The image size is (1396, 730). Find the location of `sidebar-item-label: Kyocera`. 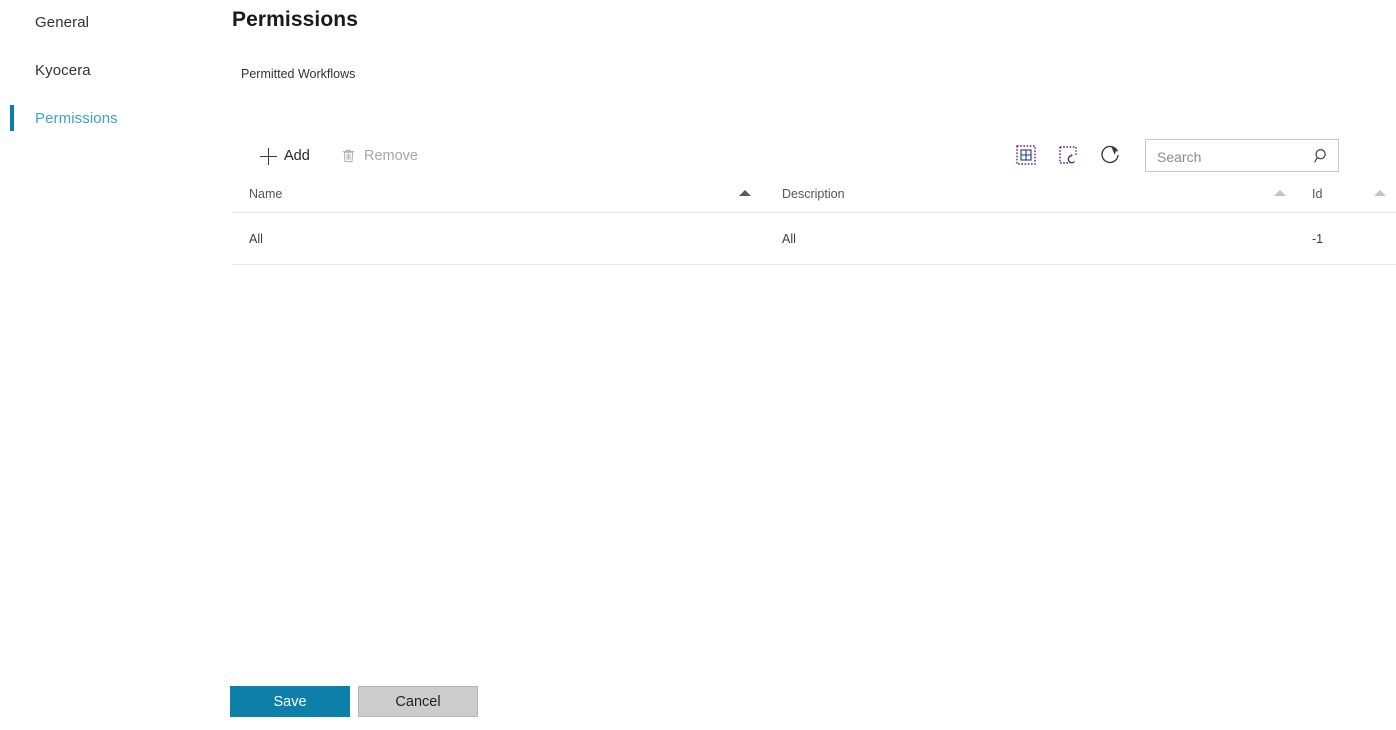

sidebar-item-label: Kyocera is located at coordinates (63, 70).